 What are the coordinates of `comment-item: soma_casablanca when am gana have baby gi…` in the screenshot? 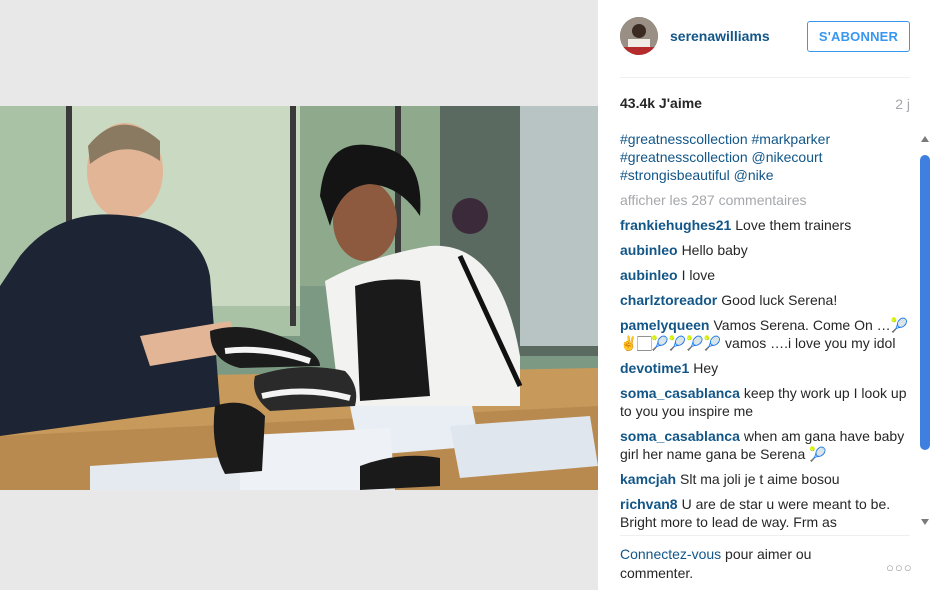 It's located at (767, 445).